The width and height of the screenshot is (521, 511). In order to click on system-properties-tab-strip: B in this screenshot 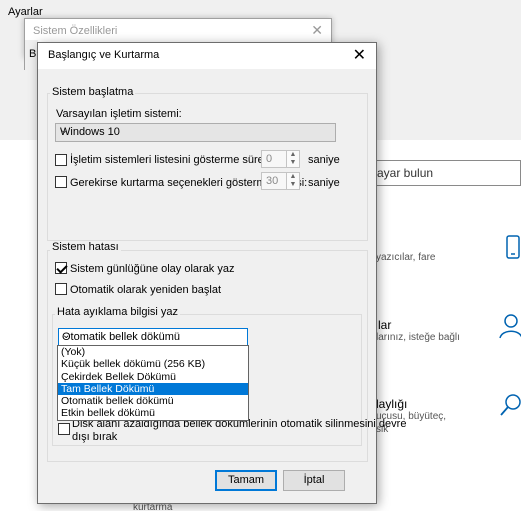, I will do `click(31, 55)`.